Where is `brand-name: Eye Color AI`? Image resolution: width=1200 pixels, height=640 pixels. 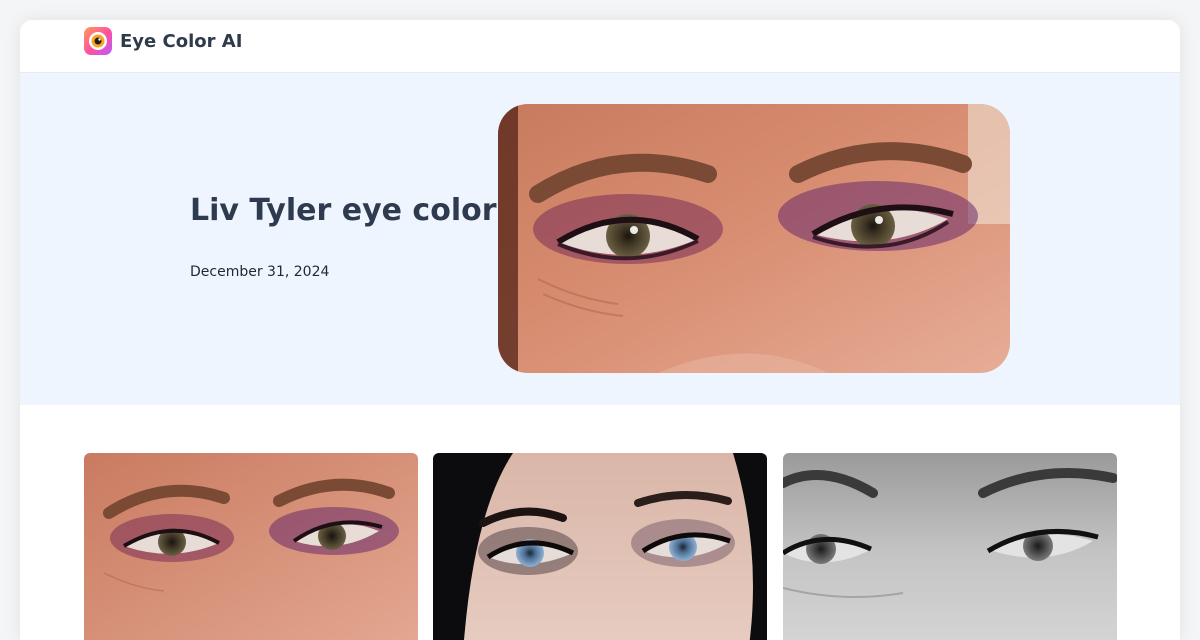 brand-name: Eye Color AI is located at coordinates (181, 41).